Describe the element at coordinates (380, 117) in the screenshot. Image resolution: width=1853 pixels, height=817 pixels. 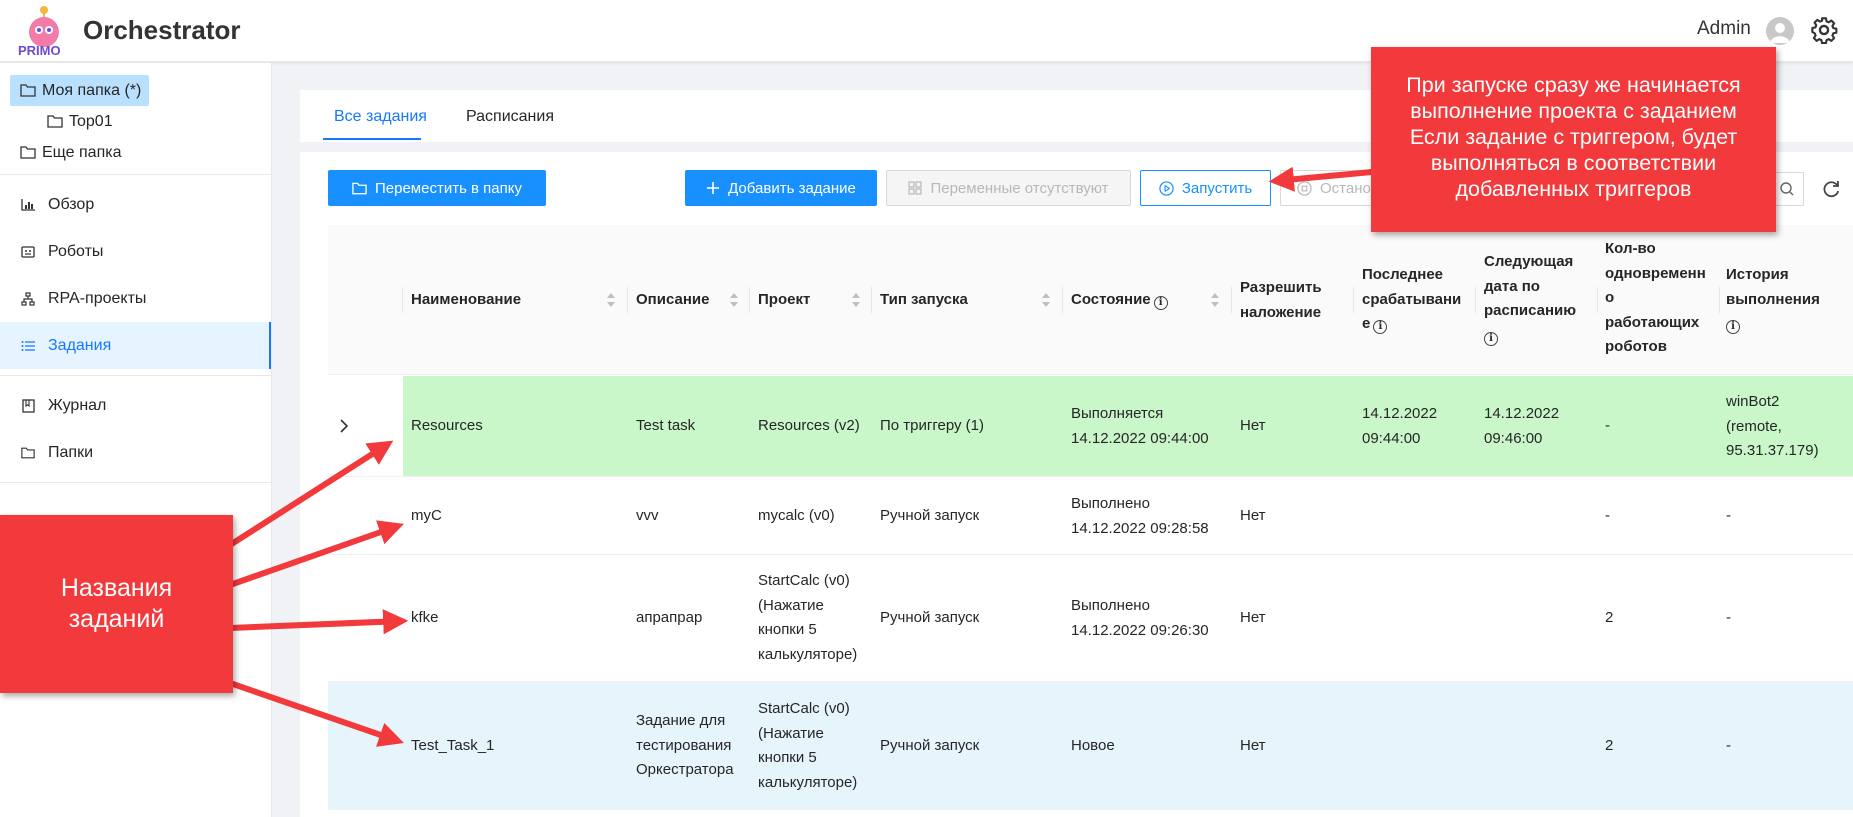
I see `tab-all-tasks: Все задания` at that location.